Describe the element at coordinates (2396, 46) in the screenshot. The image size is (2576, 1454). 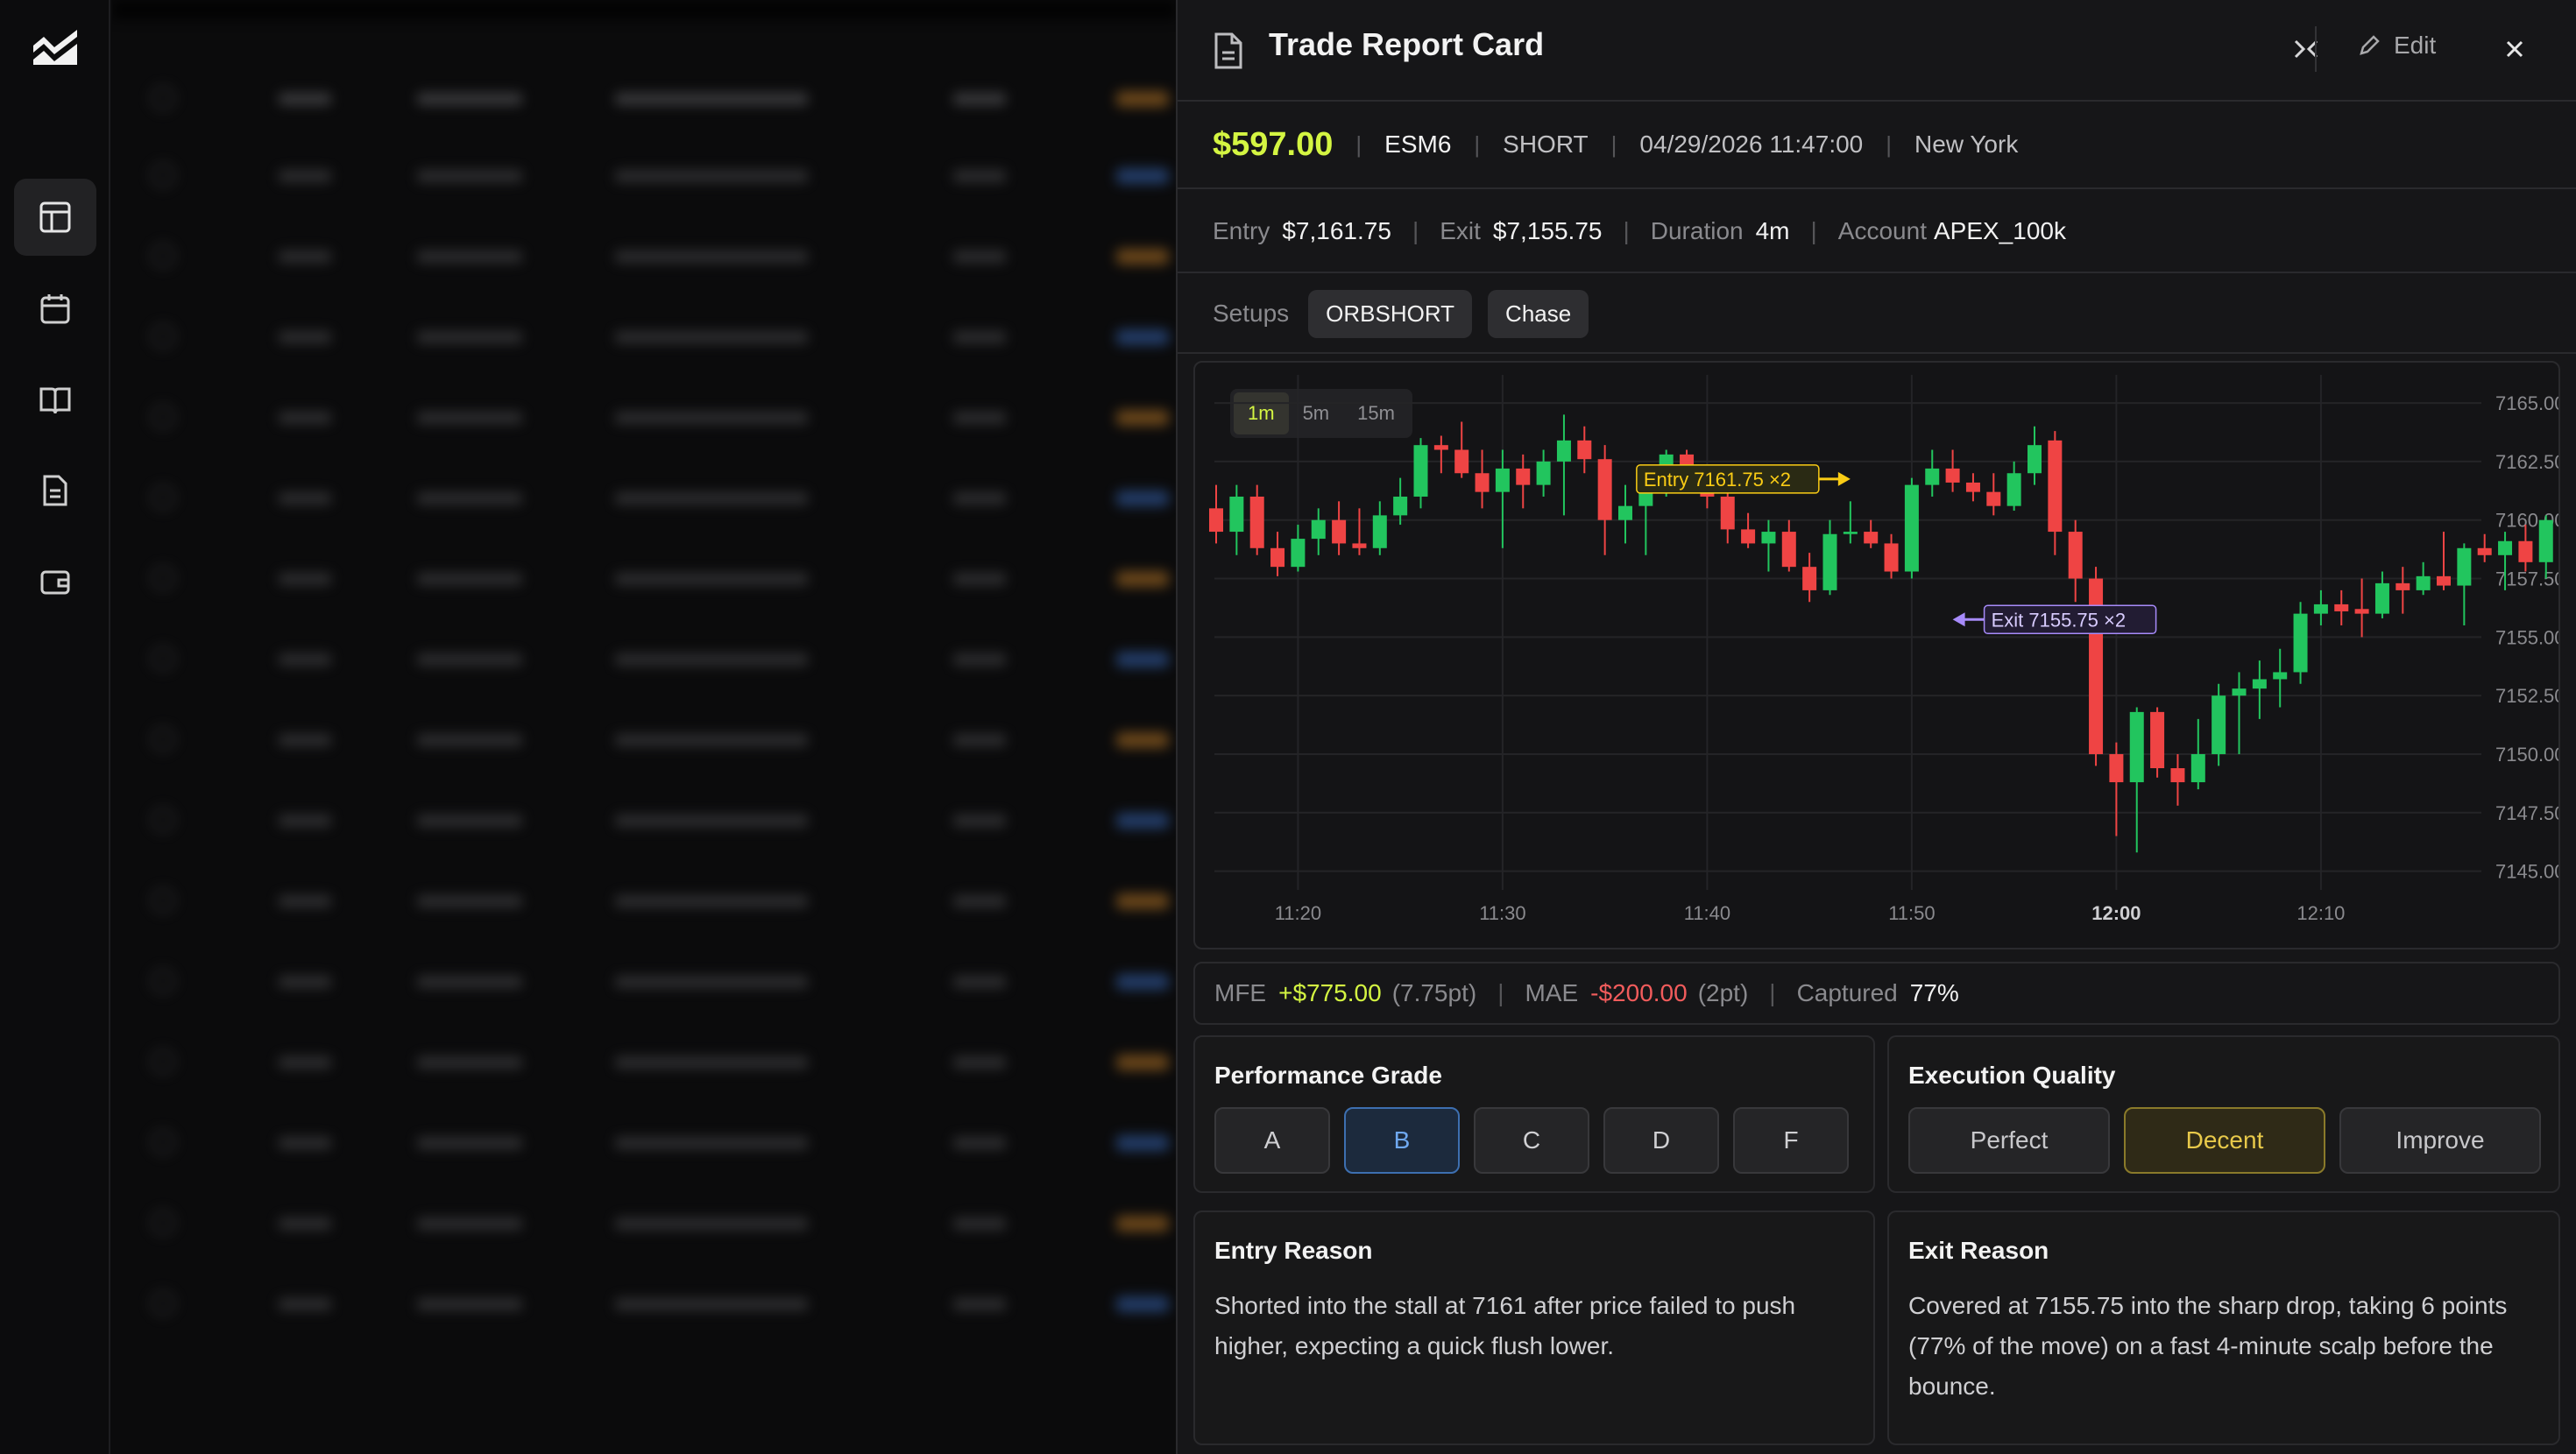
I see `edit-button: Edit` at that location.